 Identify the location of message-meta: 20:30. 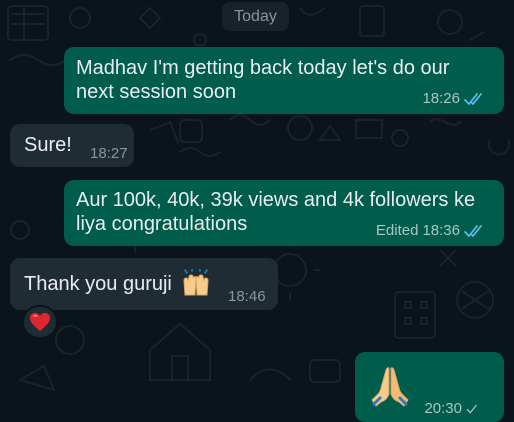
(453, 409).